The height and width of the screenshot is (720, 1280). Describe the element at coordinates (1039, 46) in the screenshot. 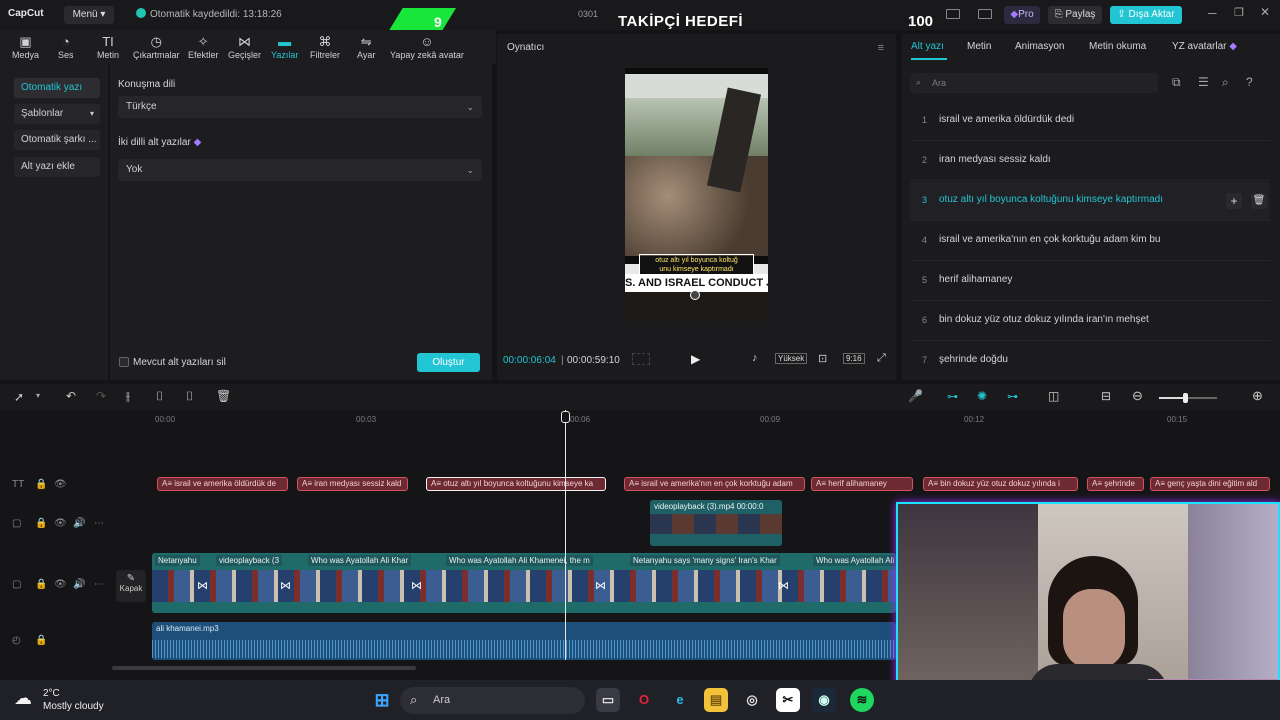

I see `tab-animation: Animasyon` at that location.